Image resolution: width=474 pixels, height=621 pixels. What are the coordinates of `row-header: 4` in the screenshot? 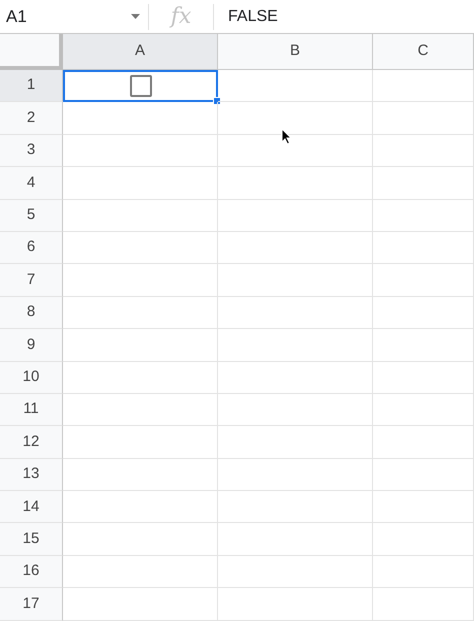 It's located at (31, 183).